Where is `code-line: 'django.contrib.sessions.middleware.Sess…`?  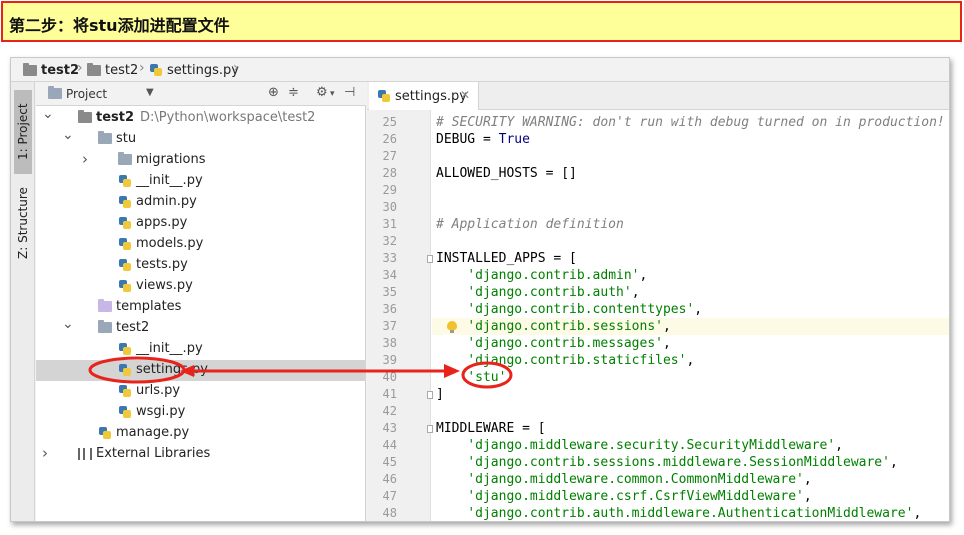
code-line: 'django.contrib.sessions.middleware.Sess… is located at coordinates (690, 462).